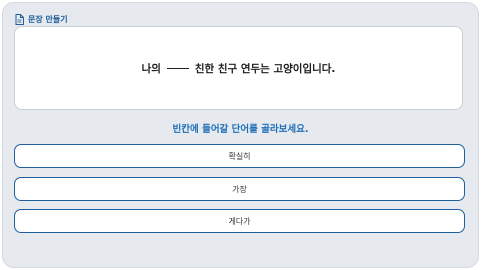 The image size is (481, 270). I want to click on panel-title: 문장 만들기, so click(48, 19).